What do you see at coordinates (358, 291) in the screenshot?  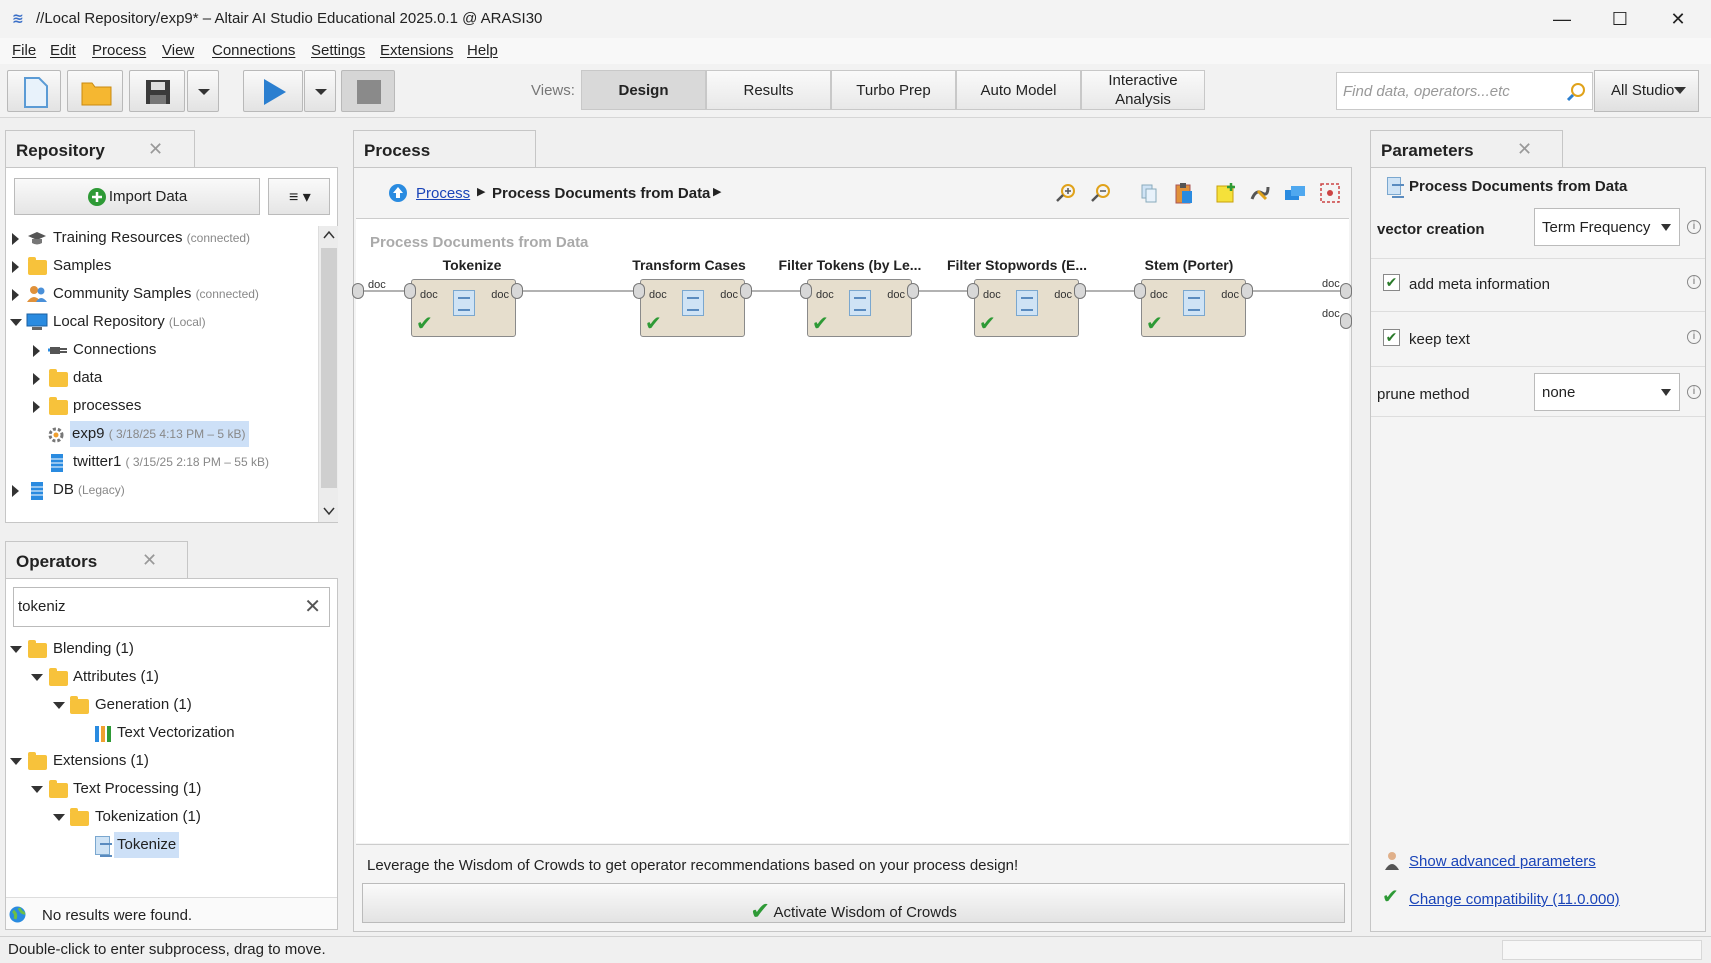 I see `subprocess-input-port` at bounding box center [358, 291].